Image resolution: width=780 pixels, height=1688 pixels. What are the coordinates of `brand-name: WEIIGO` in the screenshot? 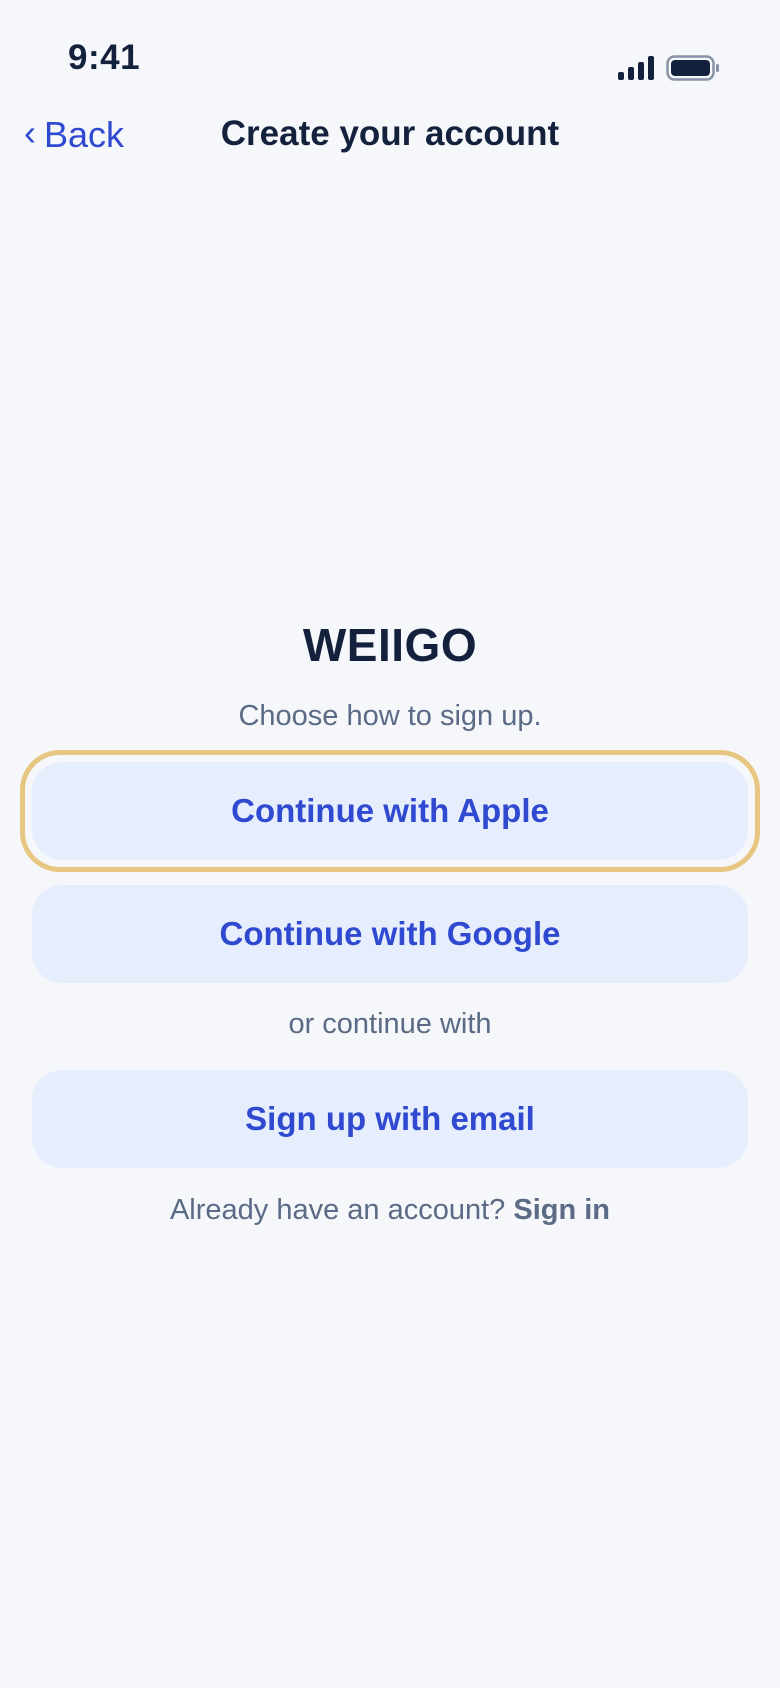 It's located at (390, 645).